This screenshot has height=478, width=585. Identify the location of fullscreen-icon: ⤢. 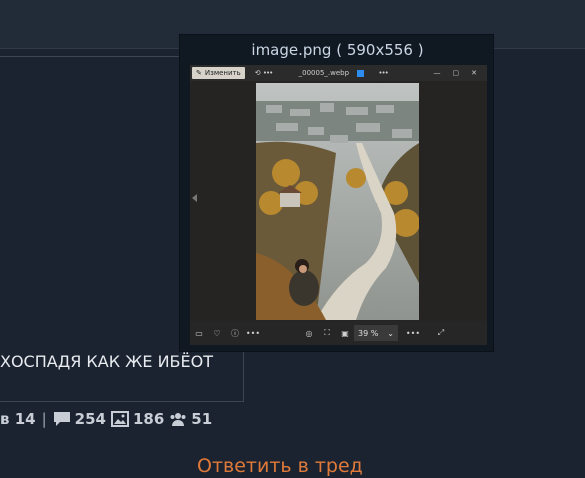
(441, 332).